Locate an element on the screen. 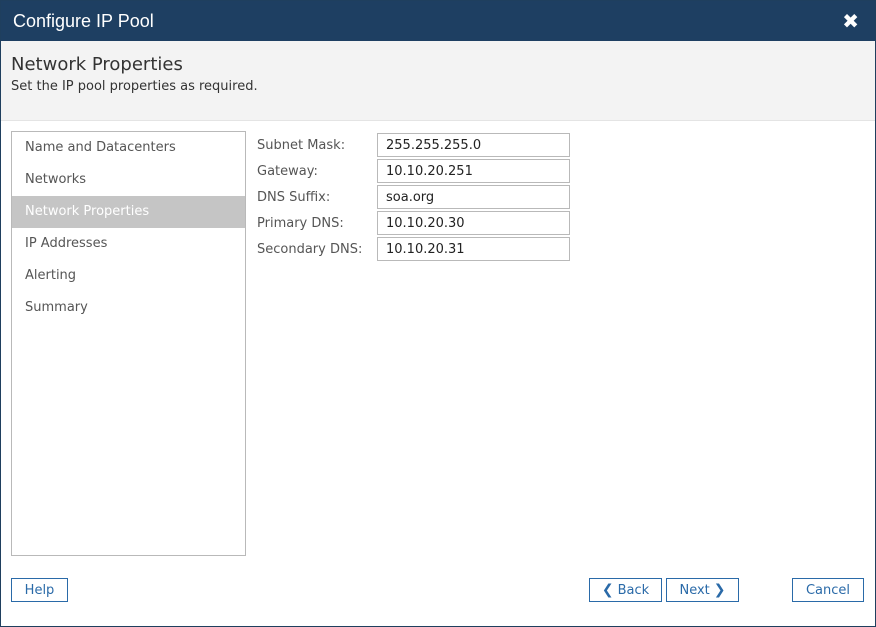 The width and height of the screenshot is (876, 627). chevron-right-icon: ❯ is located at coordinates (719, 590).